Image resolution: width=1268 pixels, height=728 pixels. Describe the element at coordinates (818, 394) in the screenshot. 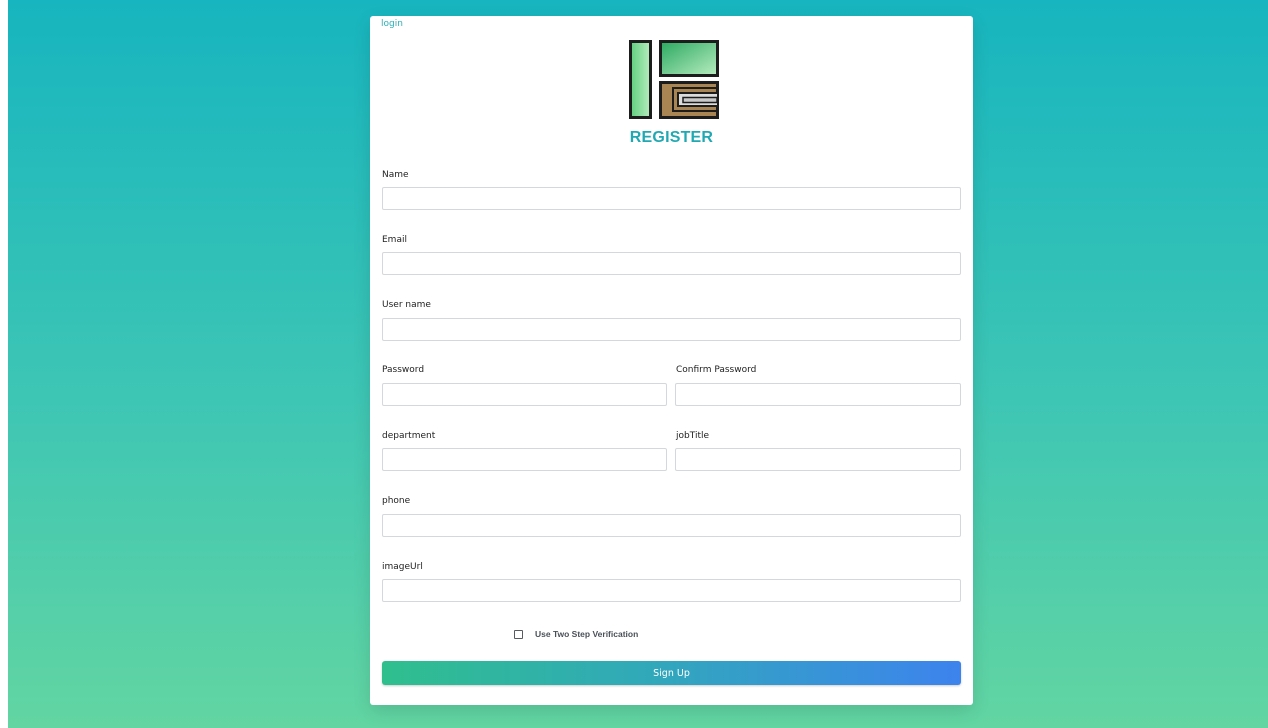

I see `confirm-password-input` at that location.